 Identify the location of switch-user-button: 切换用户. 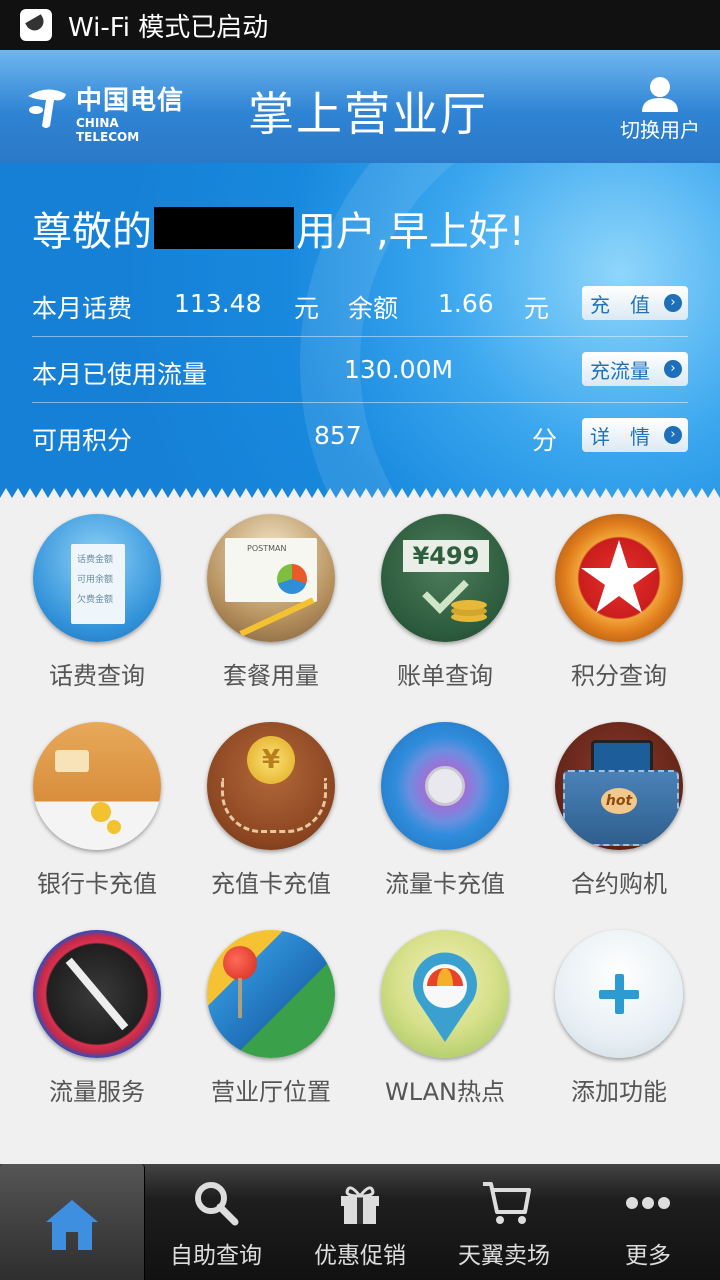
(660, 109).